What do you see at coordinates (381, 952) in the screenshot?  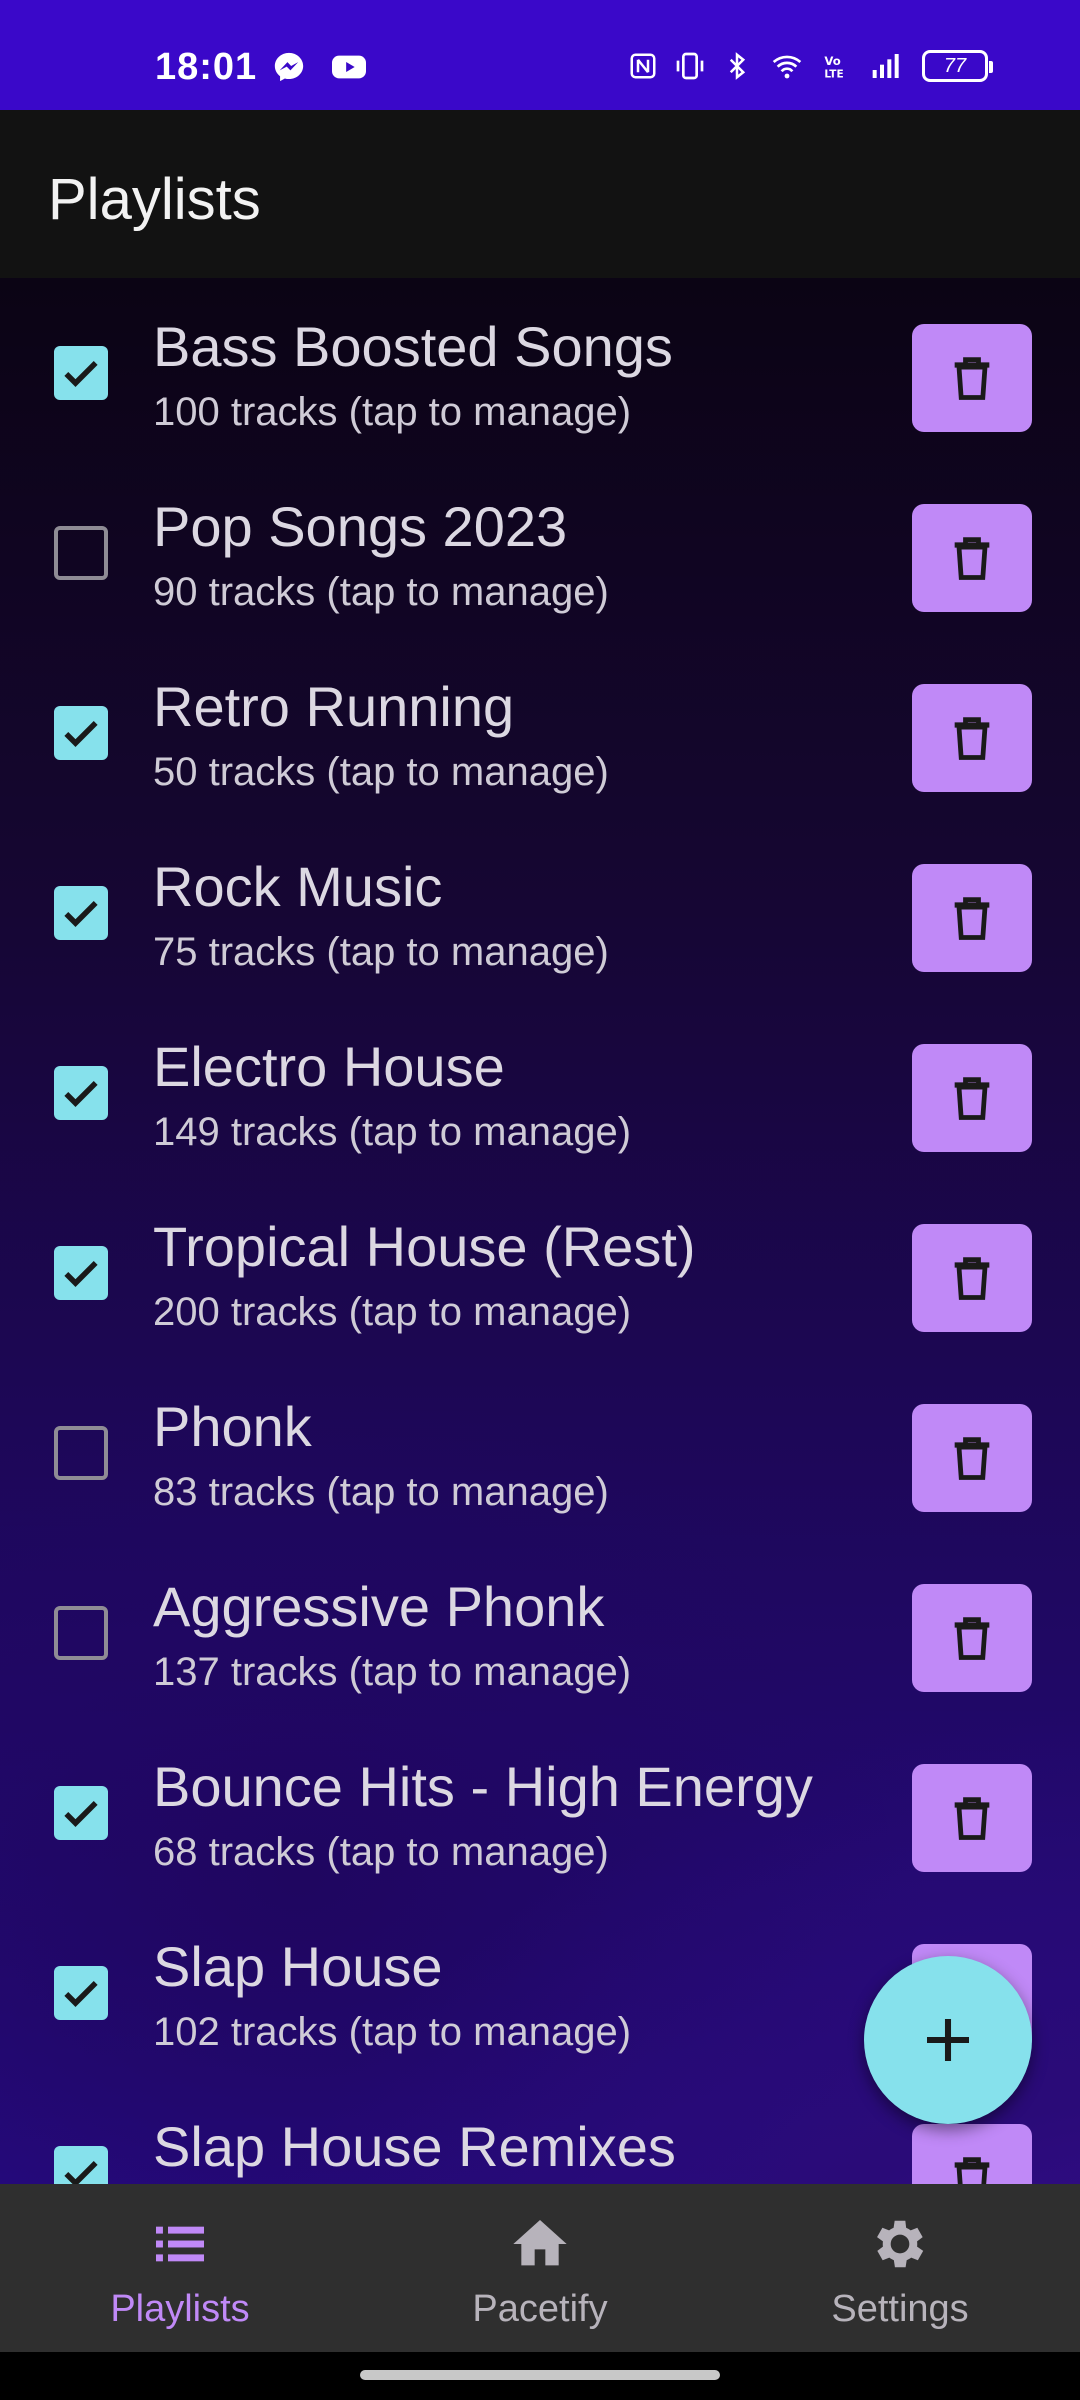 I see `playlist-track-count: 75 tracks (tap to manage)` at bounding box center [381, 952].